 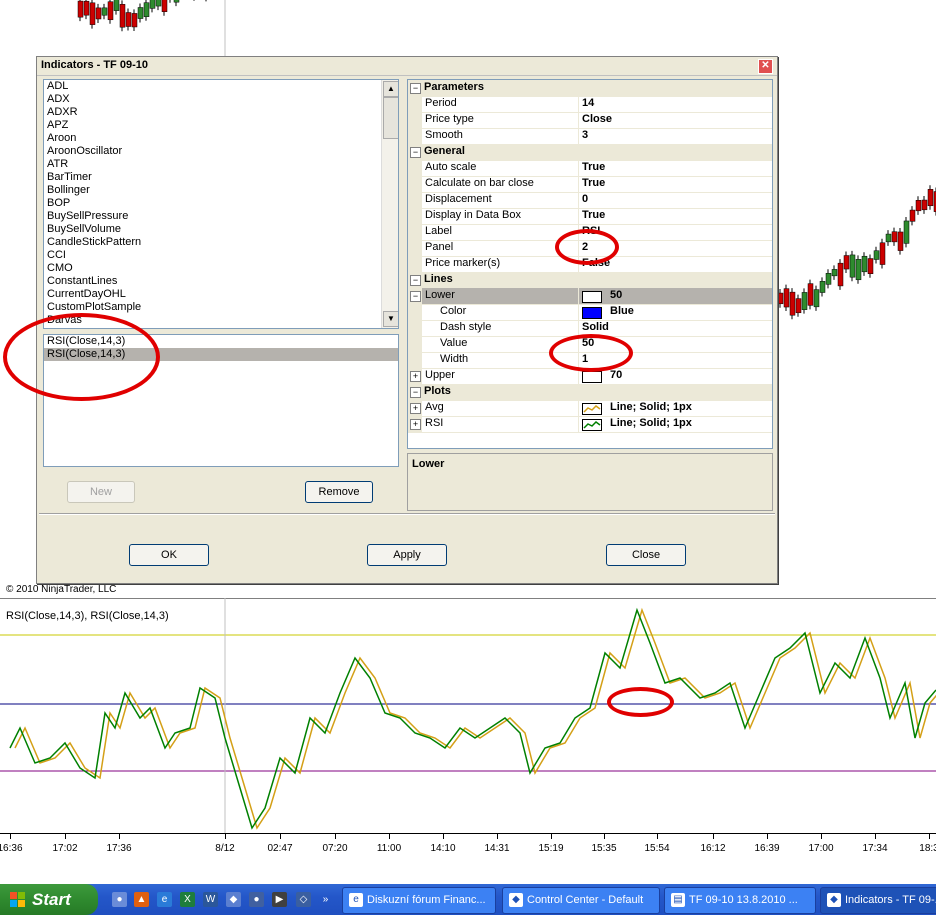 I want to click on list-item: ConstantLines, so click(x=221, y=281).